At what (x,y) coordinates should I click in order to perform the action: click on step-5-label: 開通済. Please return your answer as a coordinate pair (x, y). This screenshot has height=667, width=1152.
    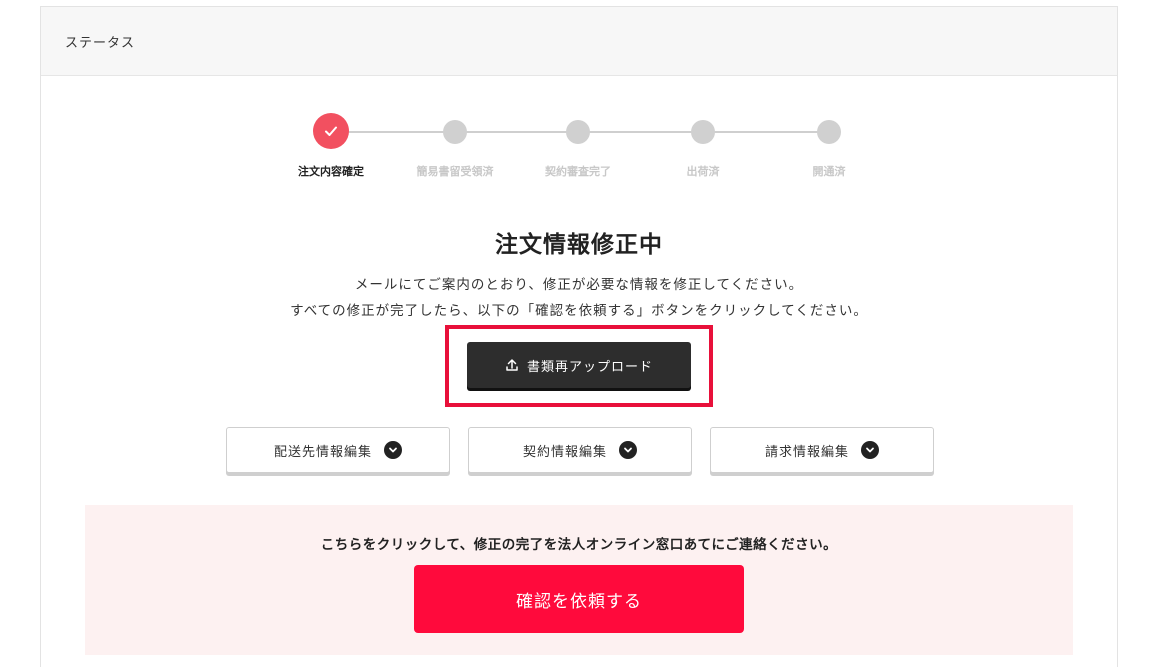
    Looking at the image, I should click on (829, 171).